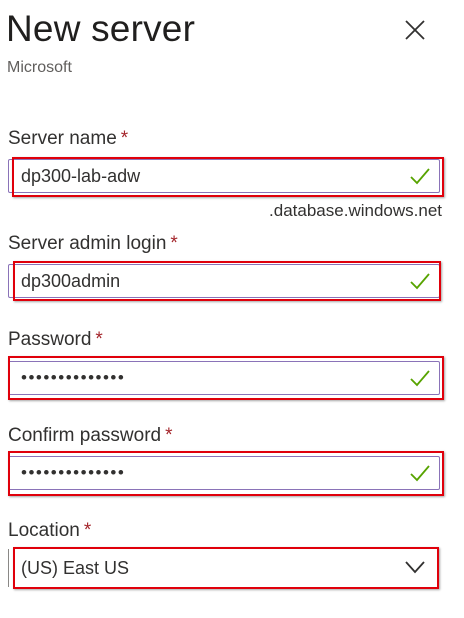 Image resolution: width=464 pixels, height=618 pixels. I want to click on password-input: ••••••••••••••, so click(224, 378).